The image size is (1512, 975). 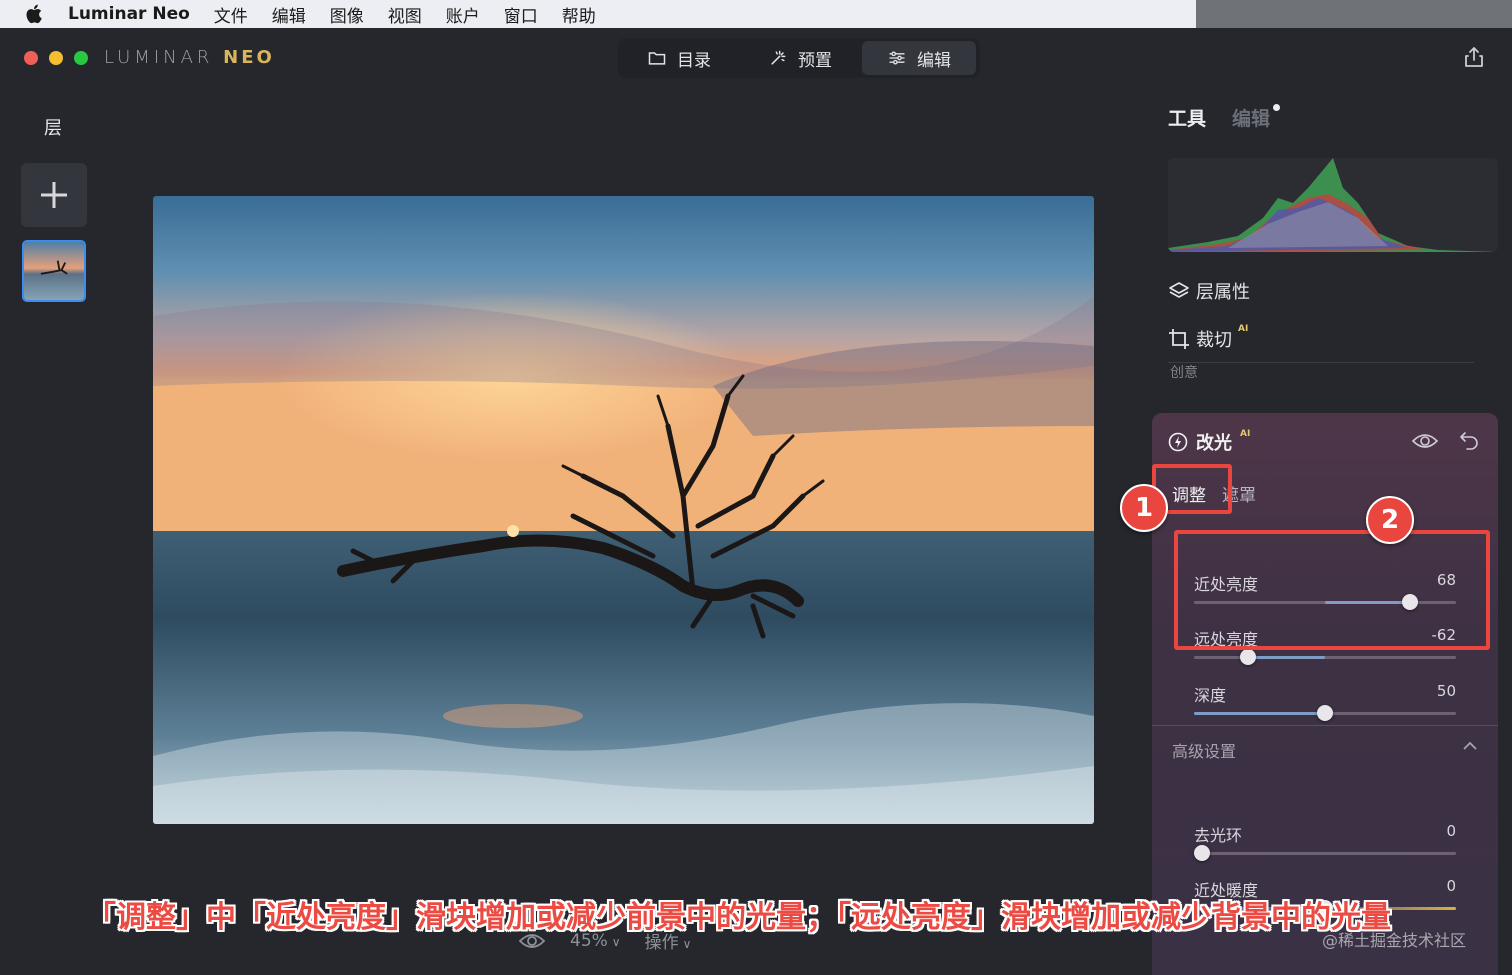 What do you see at coordinates (694, 60) in the screenshot?
I see `tab-catalog-label: 目录` at bounding box center [694, 60].